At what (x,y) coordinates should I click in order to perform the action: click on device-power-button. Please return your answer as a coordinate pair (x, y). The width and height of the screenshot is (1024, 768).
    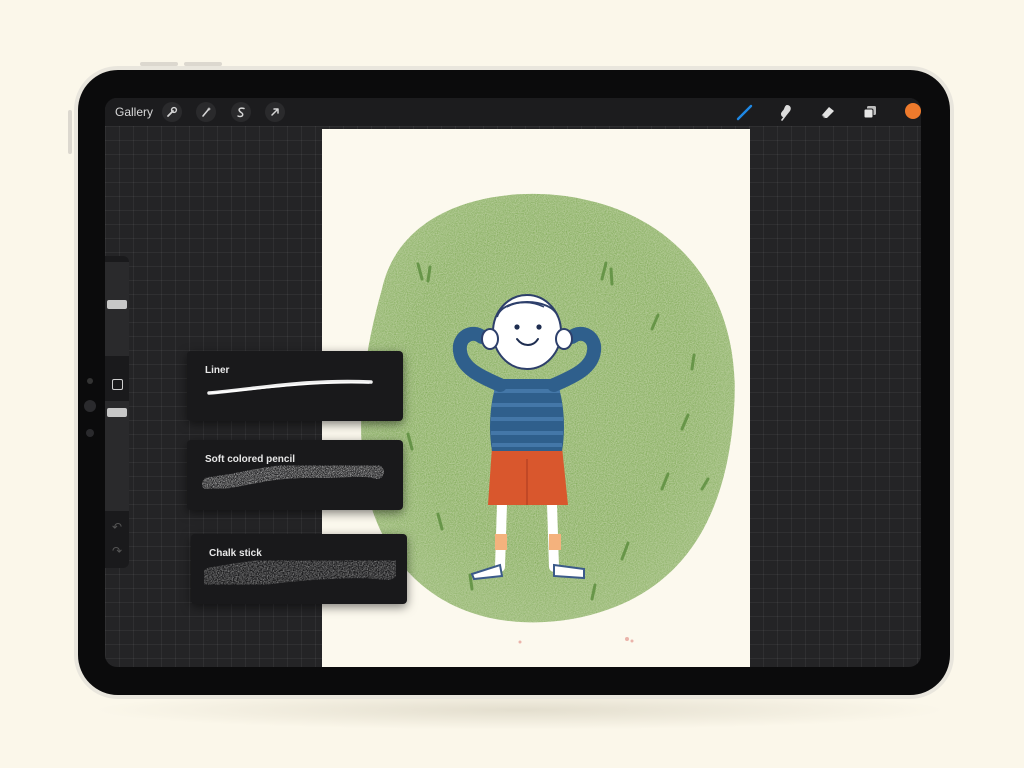
    Looking at the image, I should click on (70, 132).